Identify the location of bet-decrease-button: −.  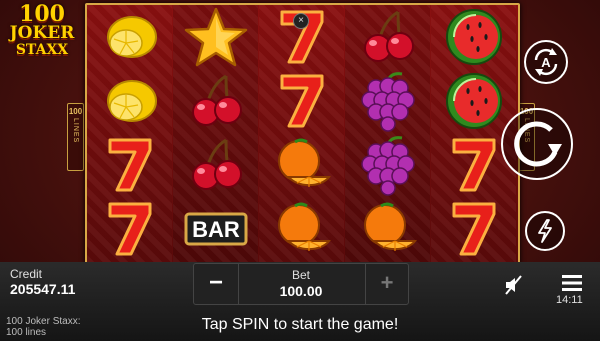
(216, 284).